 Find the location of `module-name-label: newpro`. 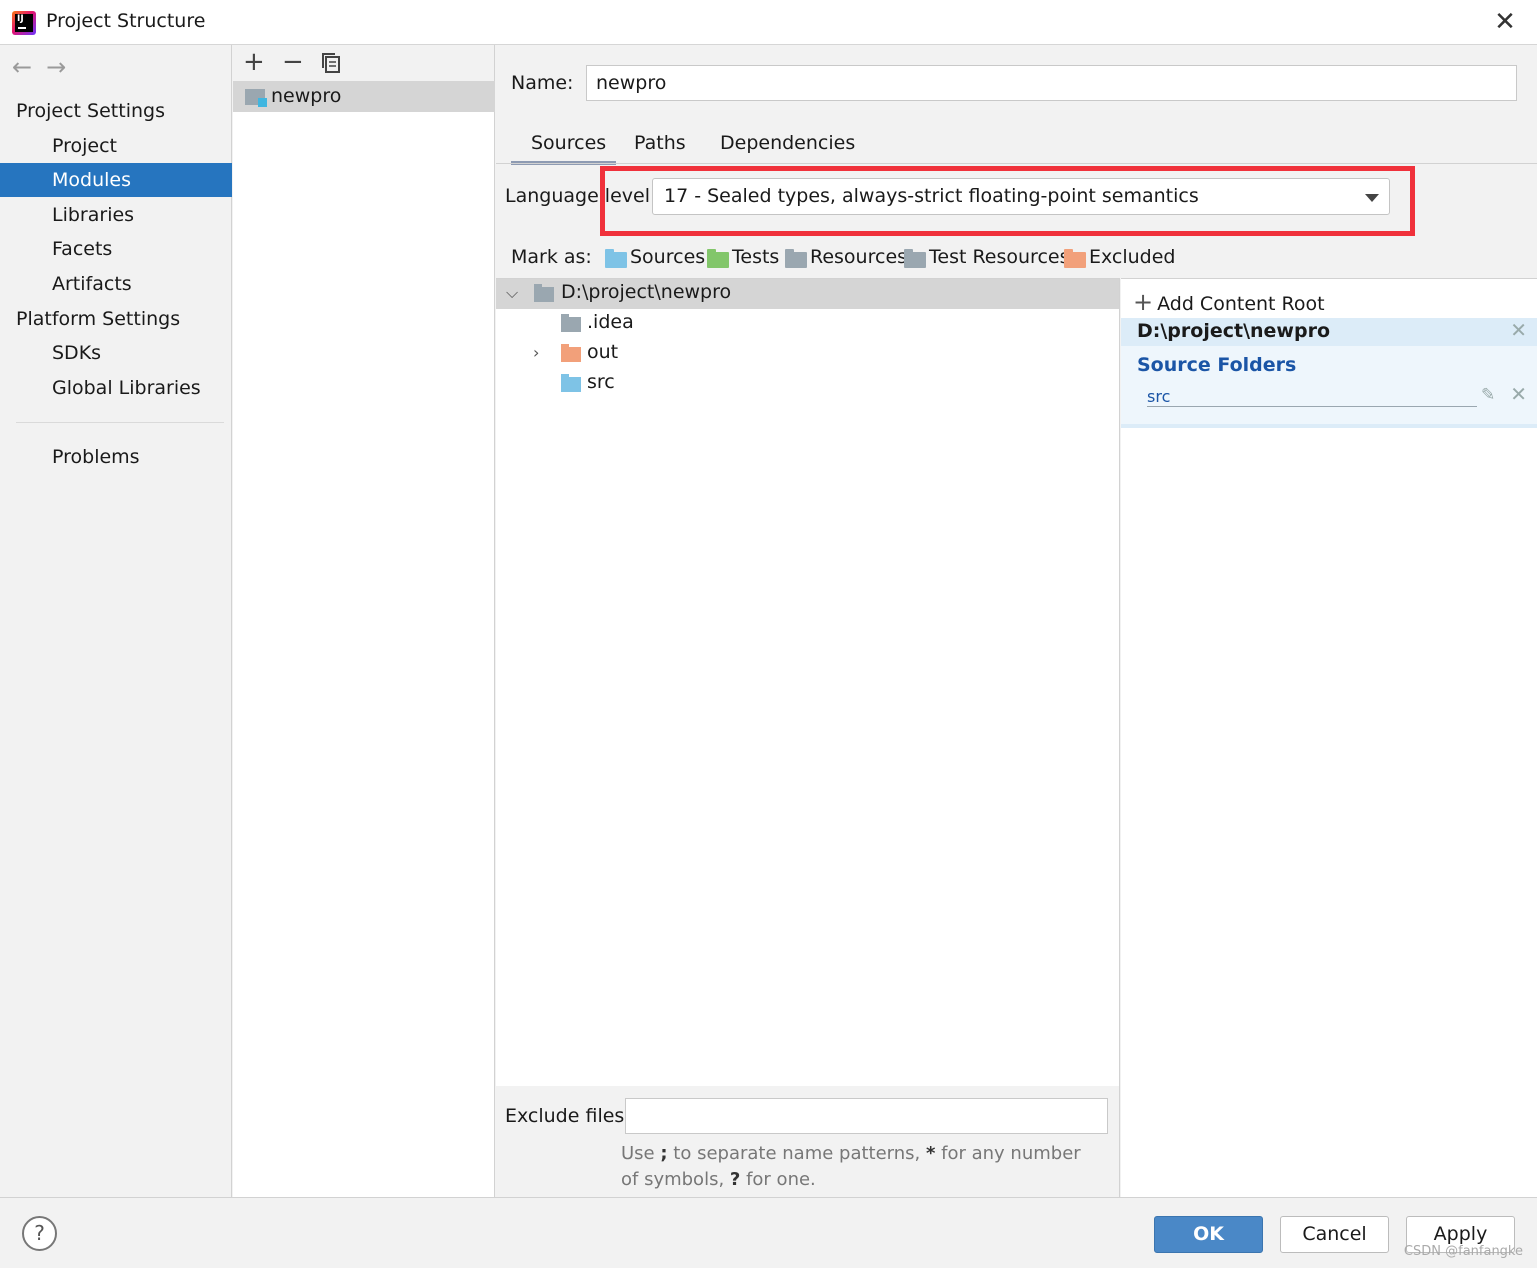

module-name-label: newpro is located at coordinates (306, 96).